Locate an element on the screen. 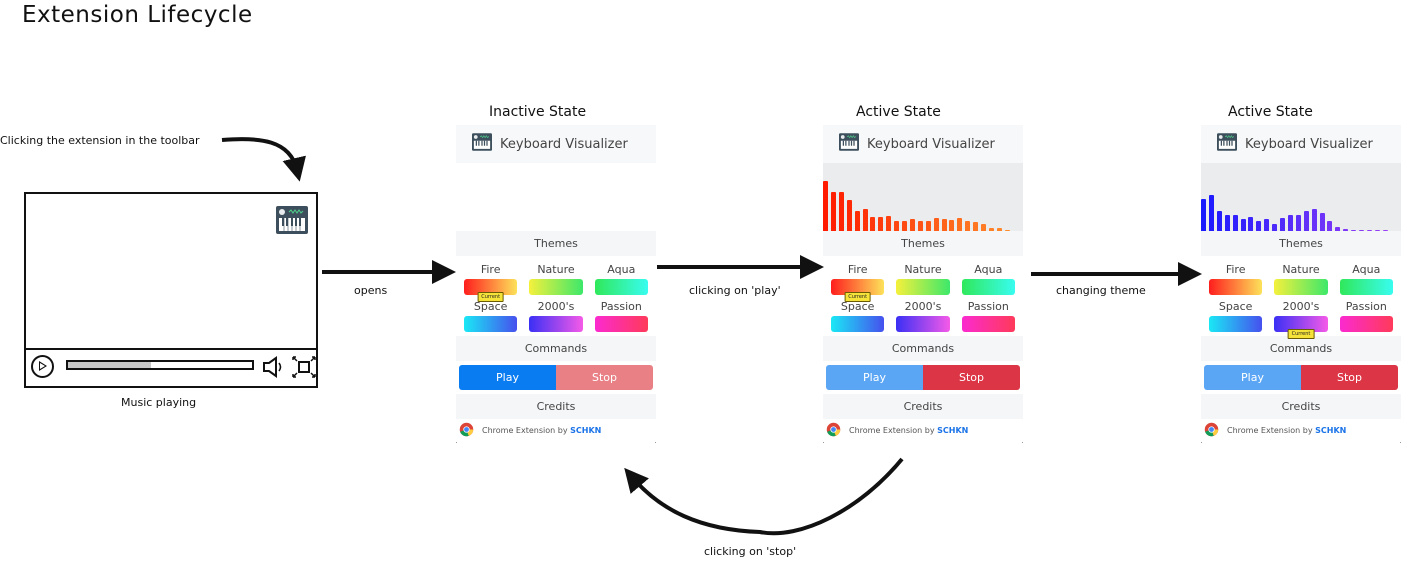  keyboard-icon is located at coordinates (849, 144).